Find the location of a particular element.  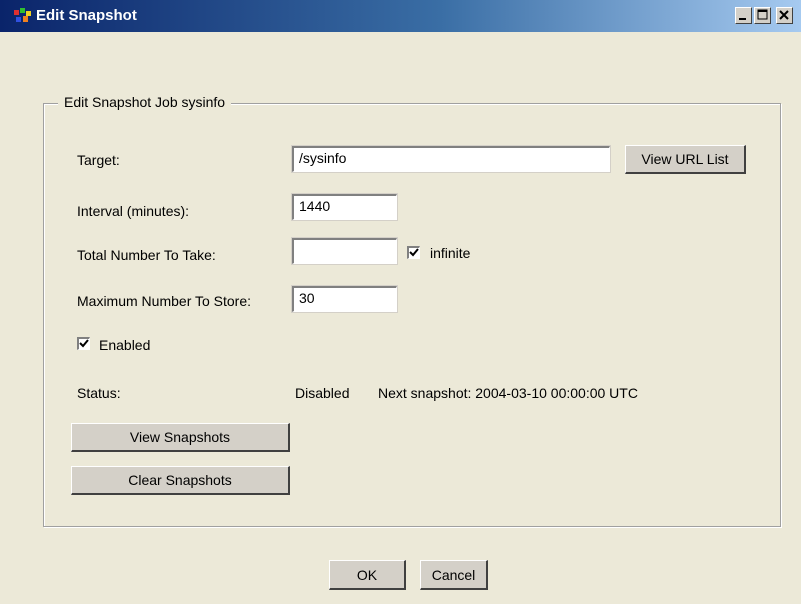

view-snapshots-button: View Snapshots is located at coordinates (180, 437).